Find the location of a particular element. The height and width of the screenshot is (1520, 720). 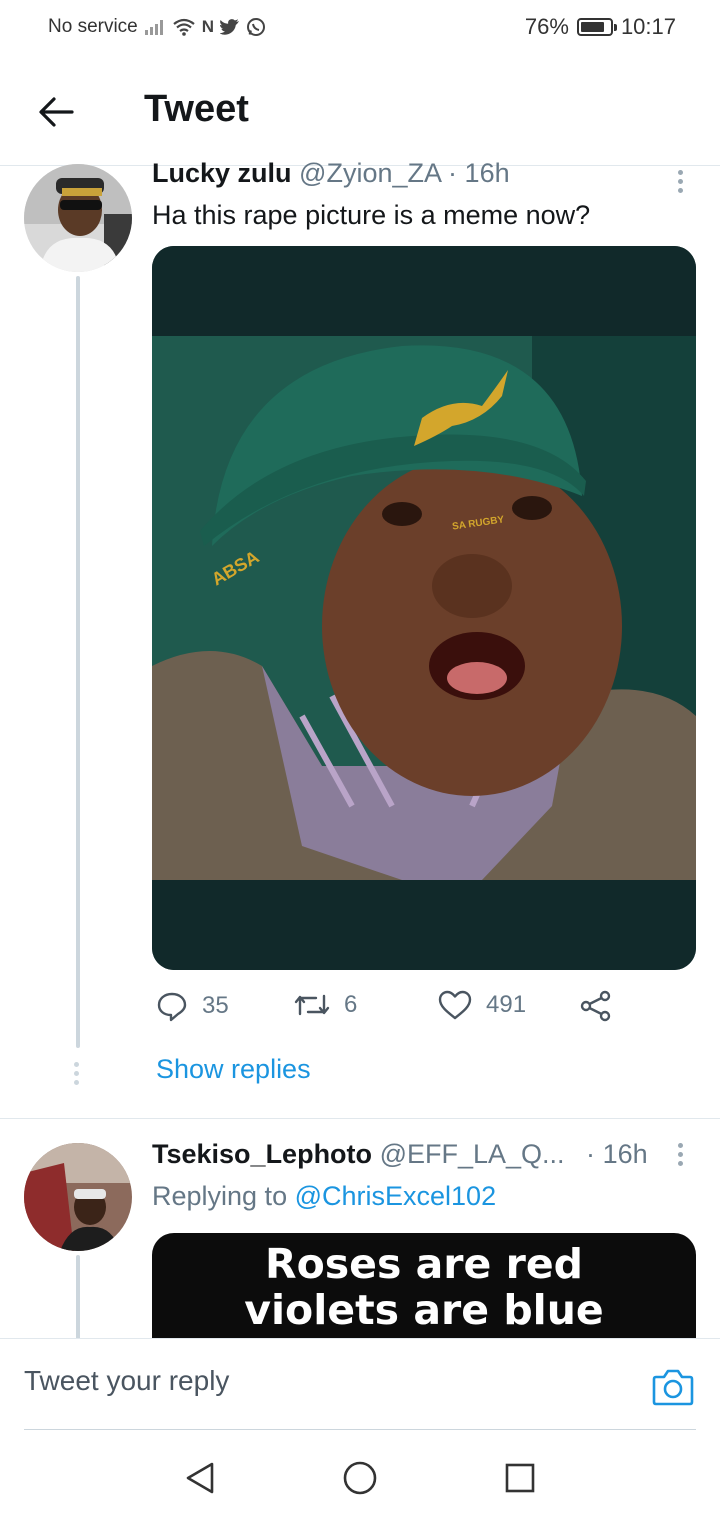

share-icon is located at coordinates (595, 1006).